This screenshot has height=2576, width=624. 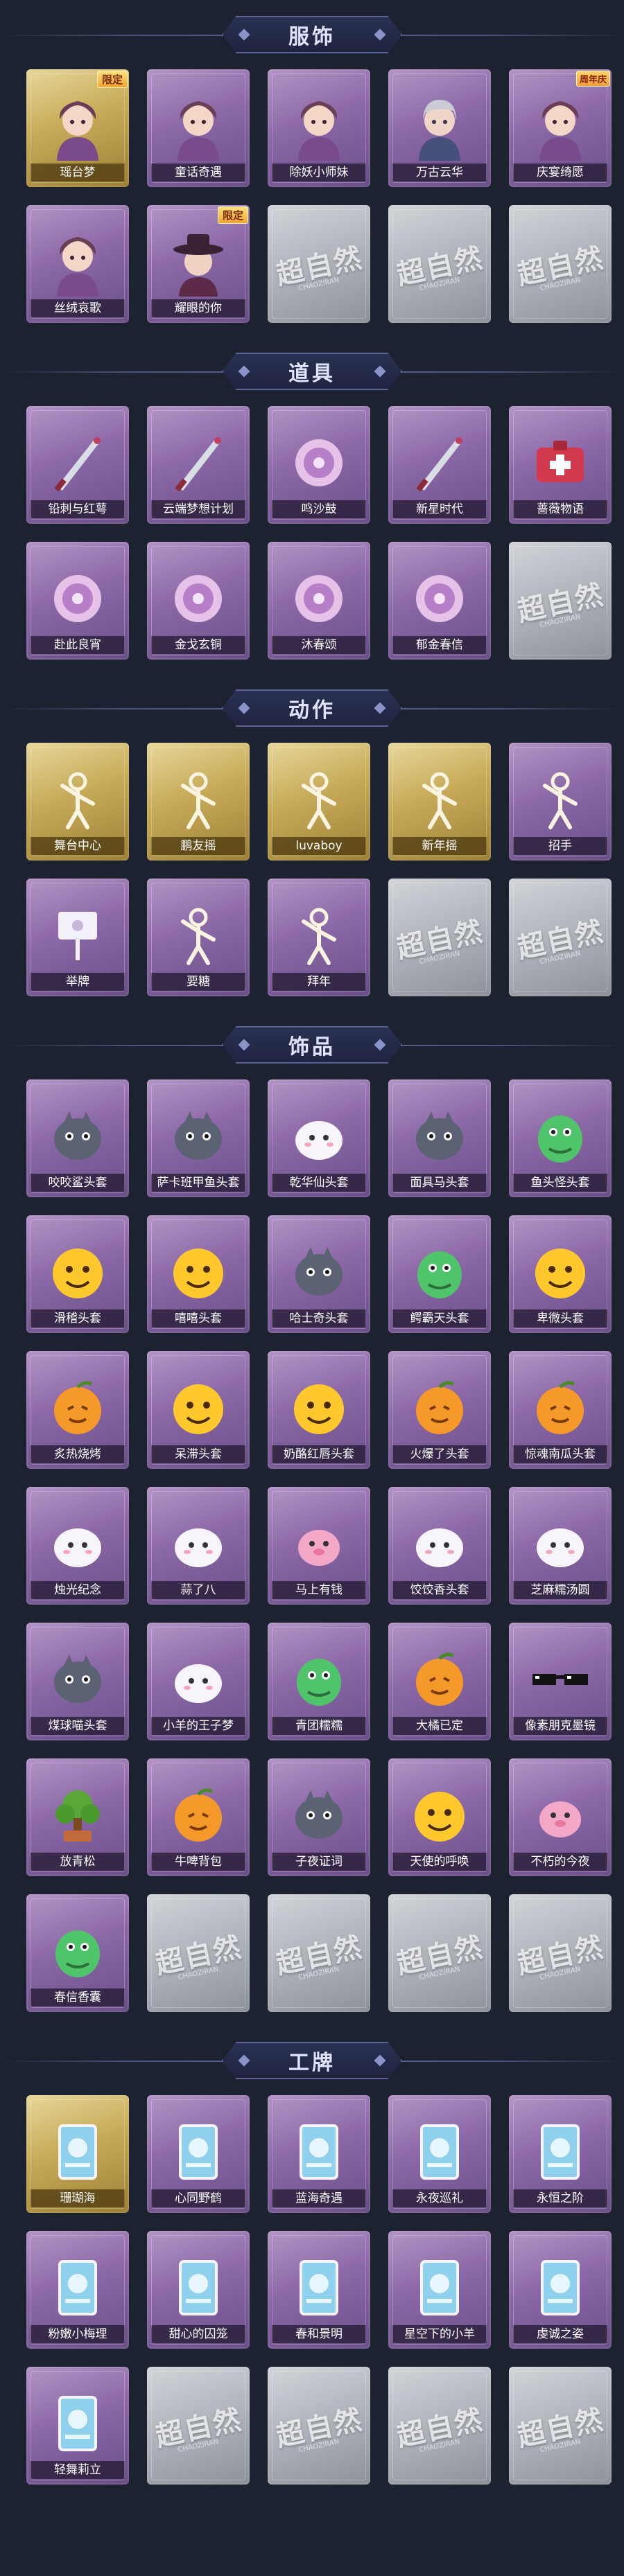 I want to click on item-card: 郁金春信, so click(x=439, y=601).